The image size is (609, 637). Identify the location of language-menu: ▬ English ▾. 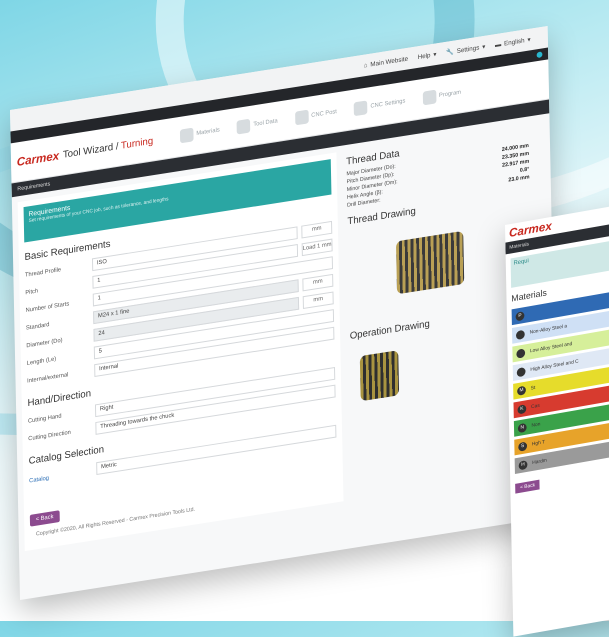
(513, 42).